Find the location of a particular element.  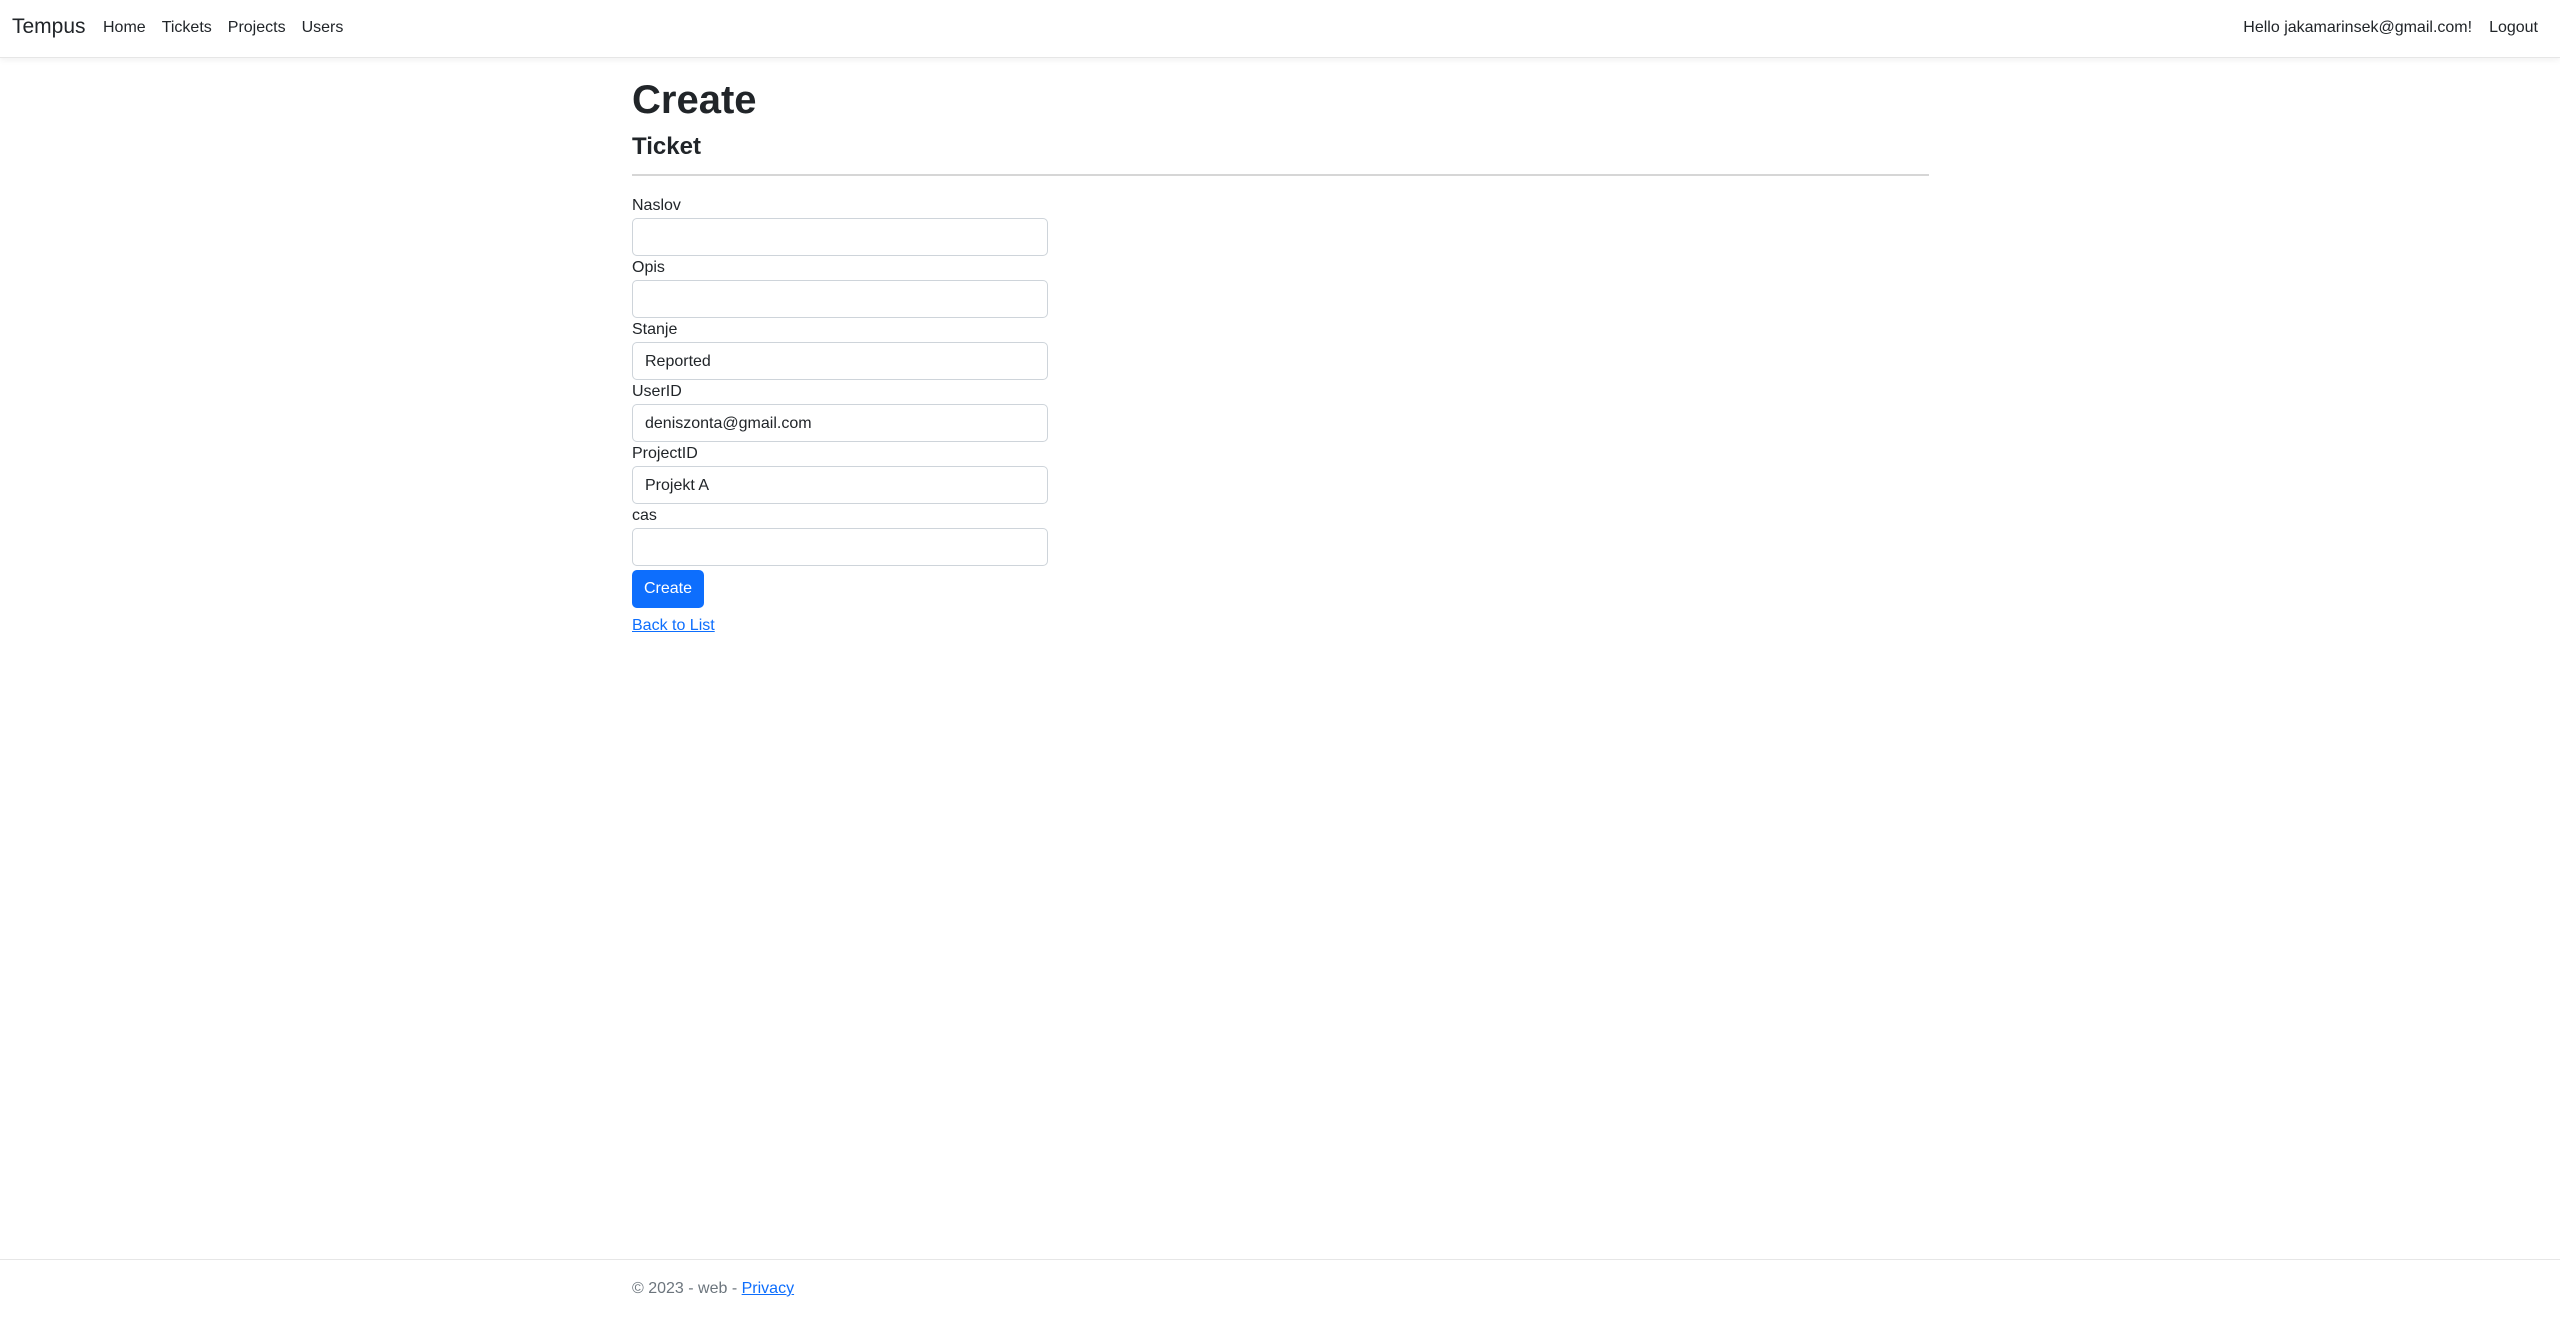

nav-user-area: Hello jakamarinsek@gmail.com! Logout is located at coordinates (2390, 28).